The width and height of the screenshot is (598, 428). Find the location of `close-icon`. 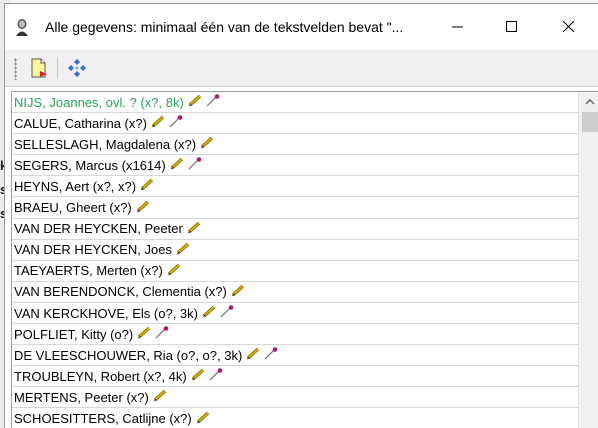

close-icon is located at coordinates (569, 27).